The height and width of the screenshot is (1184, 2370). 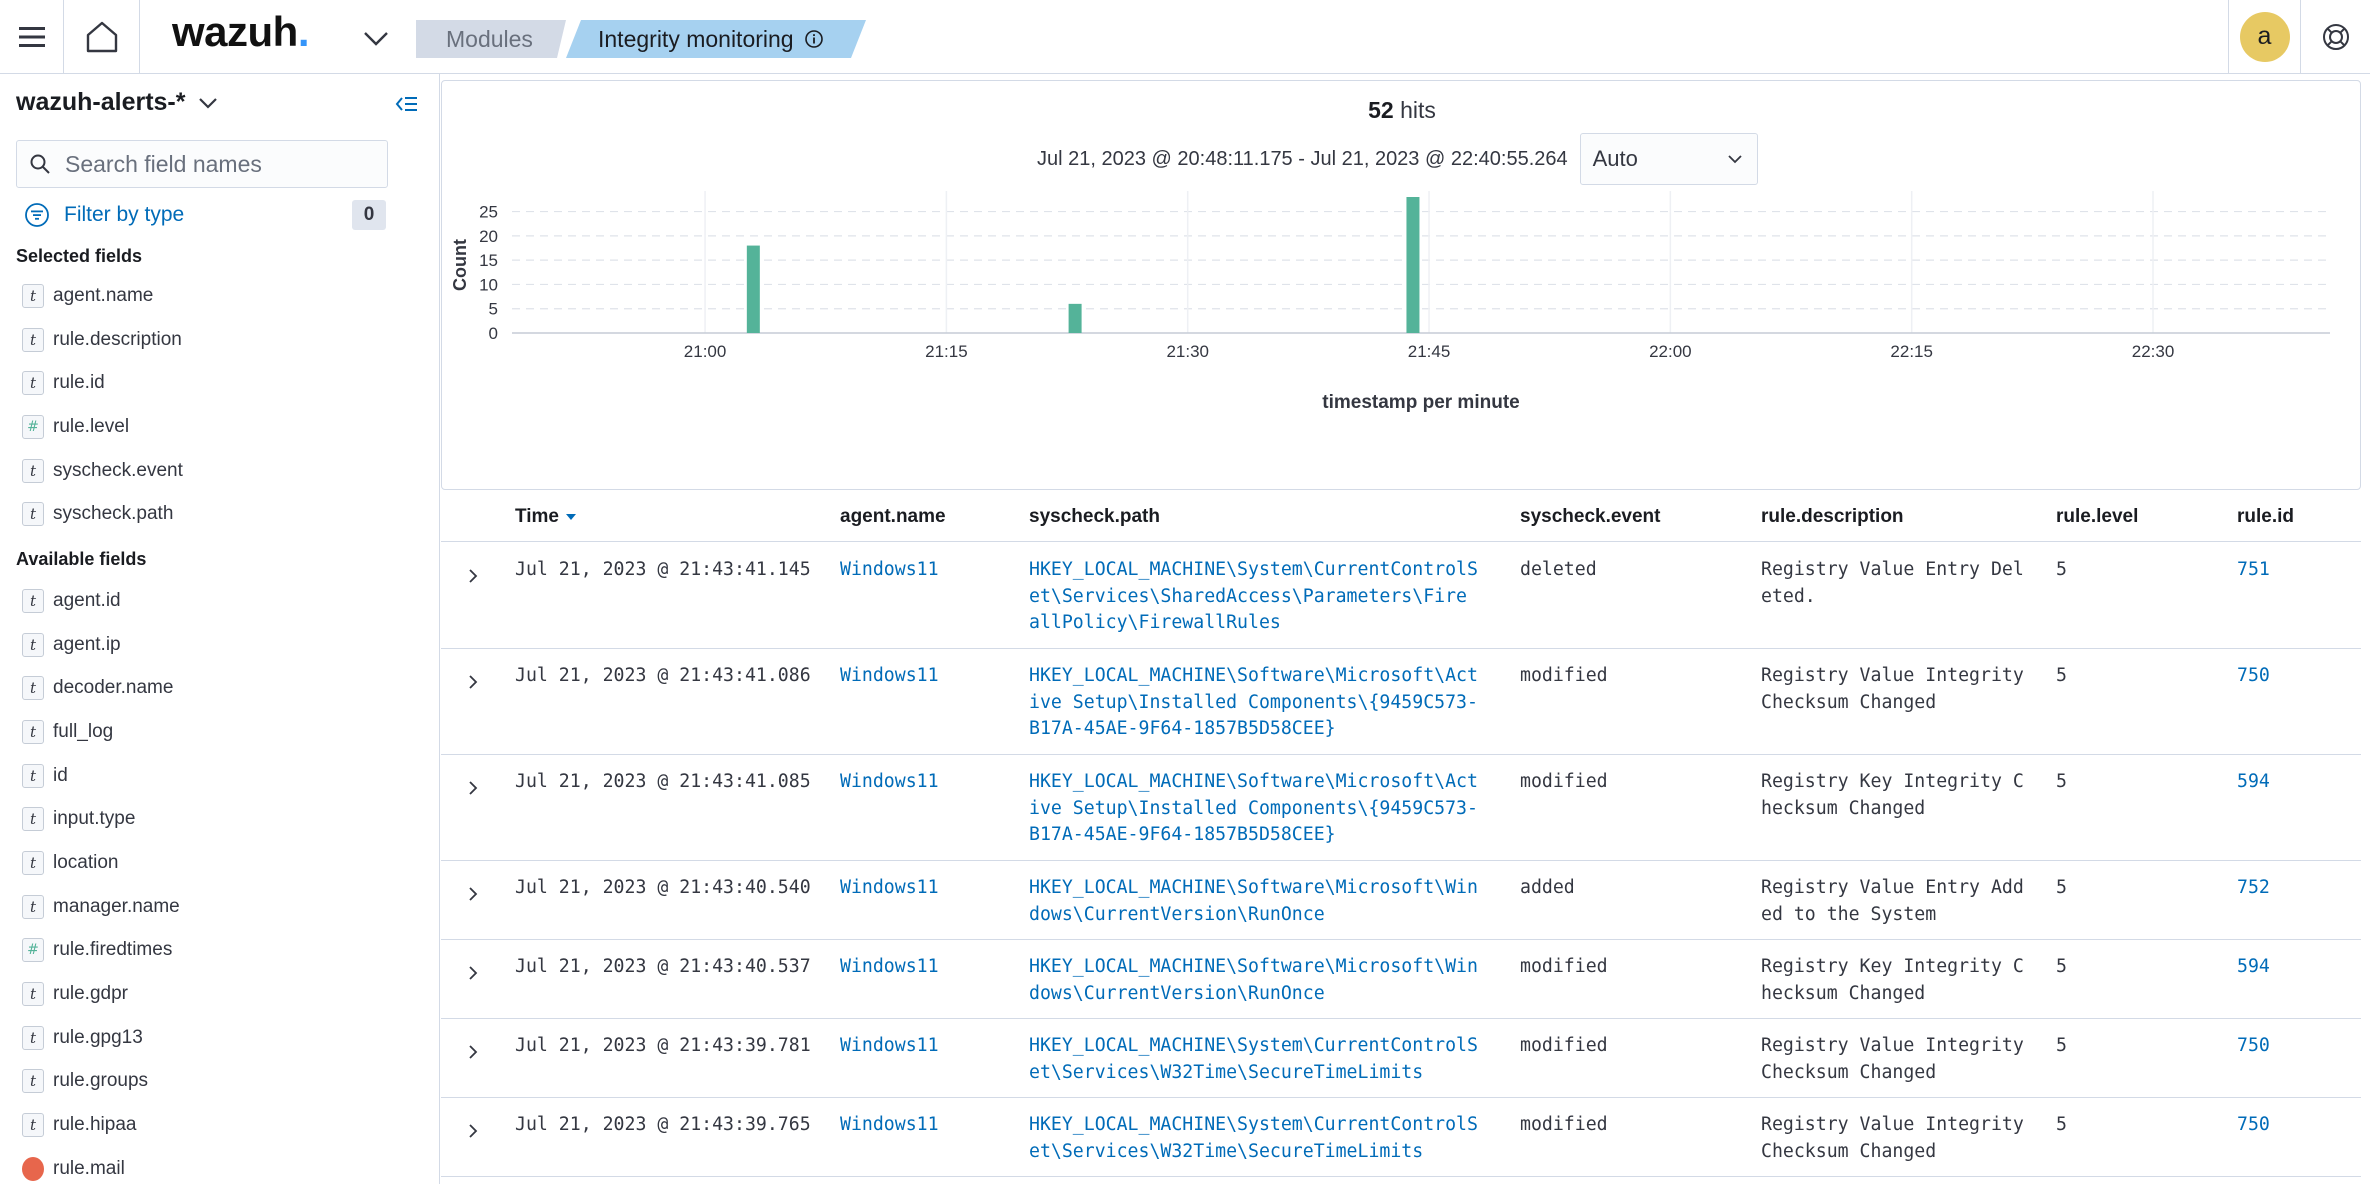 I want to click on field-item: t agent.id, so click(x=101, y=601).